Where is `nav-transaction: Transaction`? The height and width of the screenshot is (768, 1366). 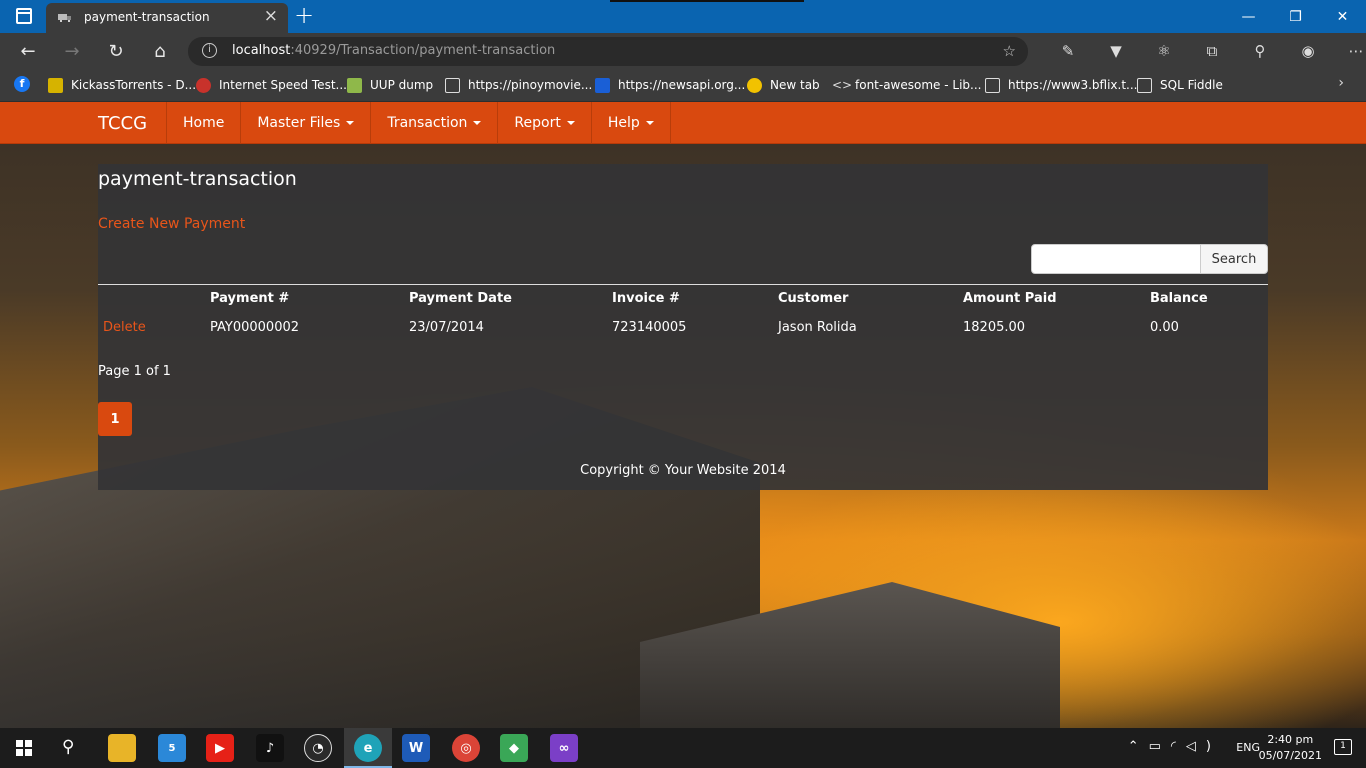
nav-transaction: Transaction is located at coordinates (435, 123).